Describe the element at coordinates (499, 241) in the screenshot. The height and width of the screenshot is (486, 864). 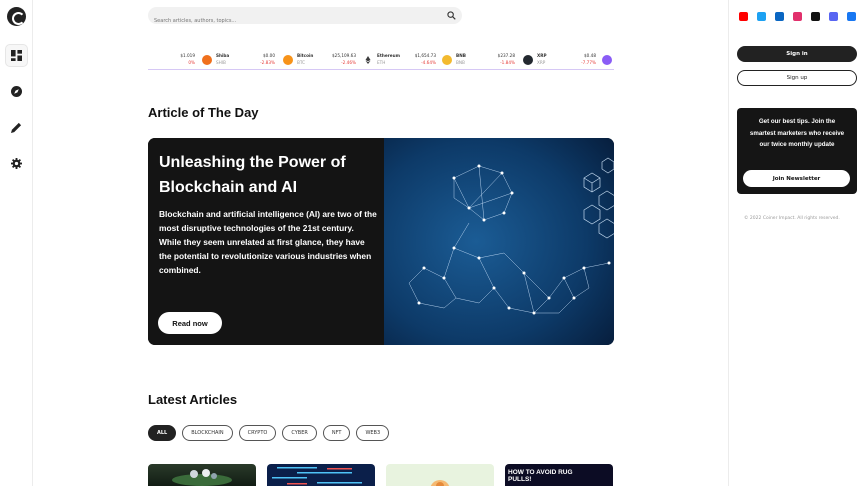
I see `blockchain-ai-hero-image` at that location.